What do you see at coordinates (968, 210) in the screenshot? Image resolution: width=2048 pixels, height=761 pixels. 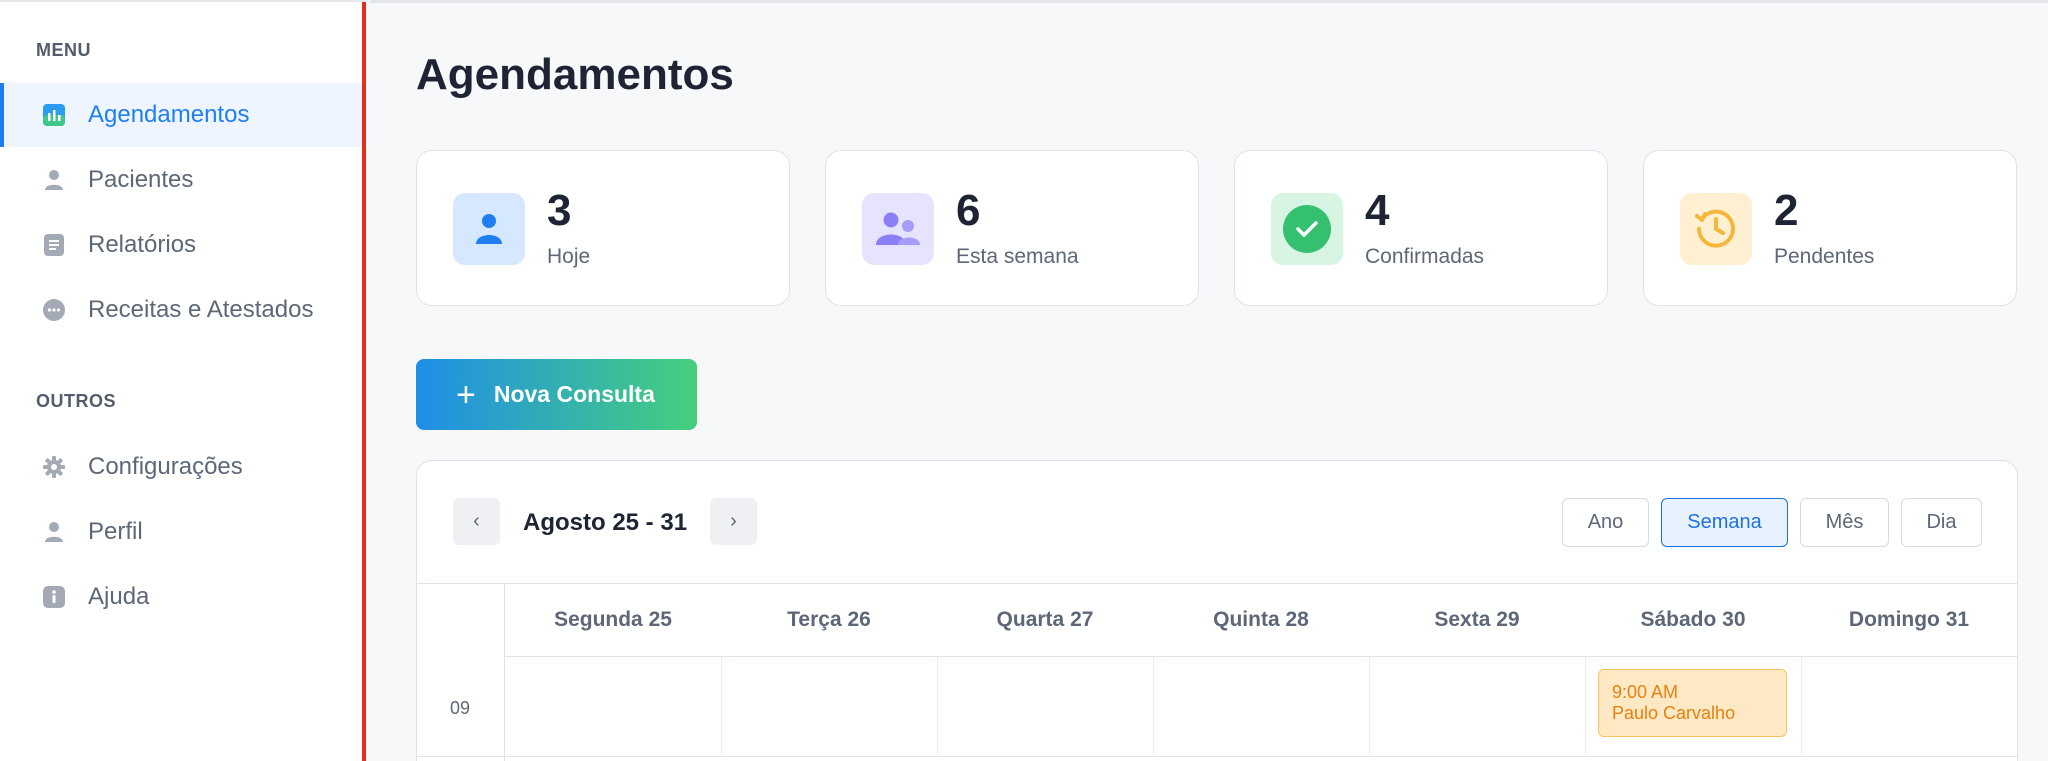 I see `stat-value: 6` at bounding box center [968, 210].